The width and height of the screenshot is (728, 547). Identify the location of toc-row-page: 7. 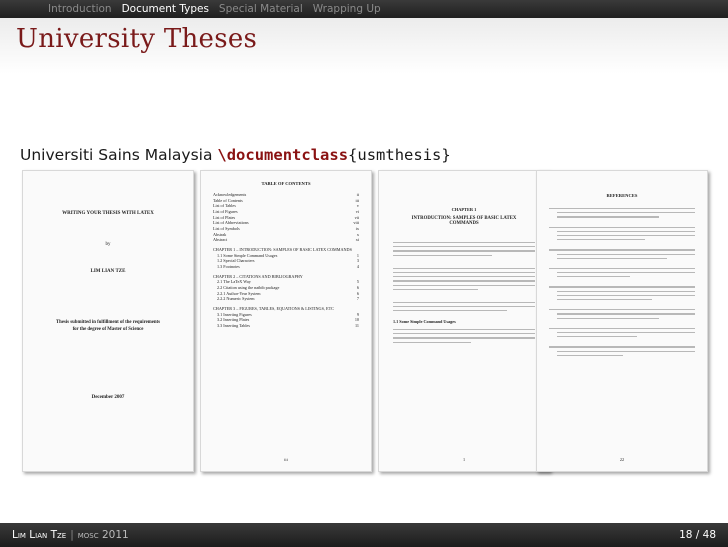
(357, 299).